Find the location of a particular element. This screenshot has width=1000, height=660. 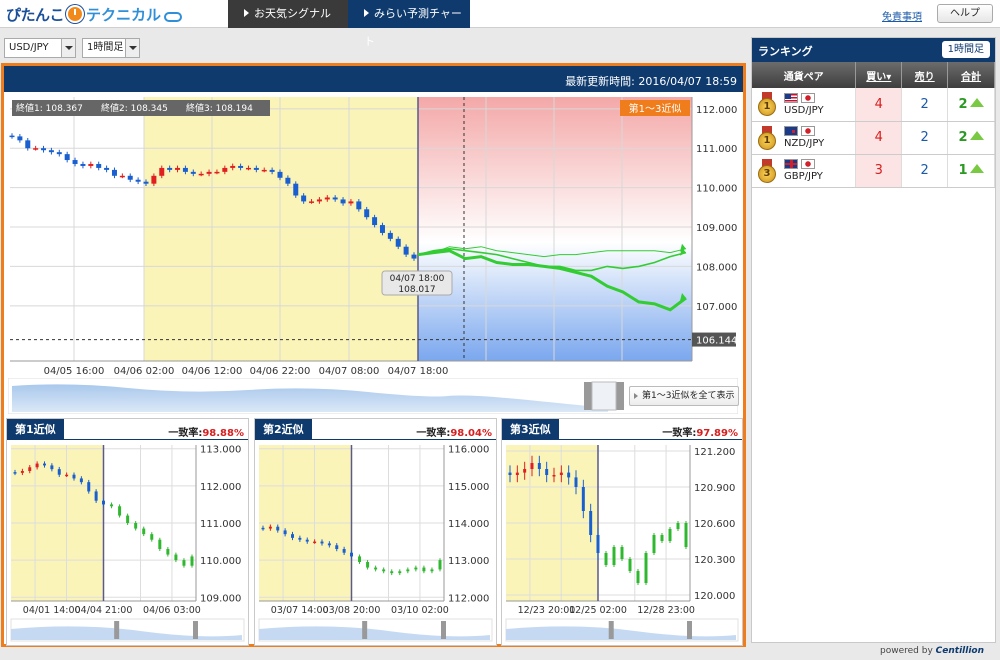

table-row: 1 USD/JPY 4 2 2 is located at coordinates (873, 105).